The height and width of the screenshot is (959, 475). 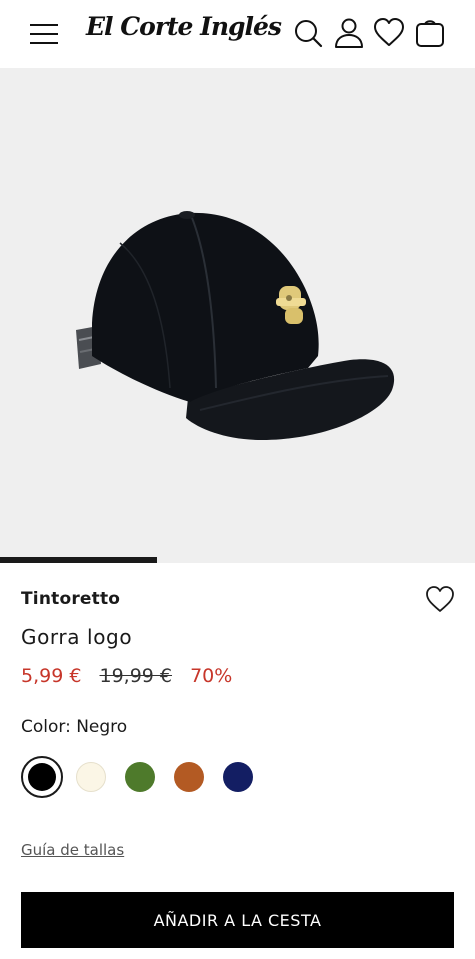 What do you see at coordinates (51, 676) in the screenshot?
I see `current-price: 5,99 €` at bounding box center [51, 676].